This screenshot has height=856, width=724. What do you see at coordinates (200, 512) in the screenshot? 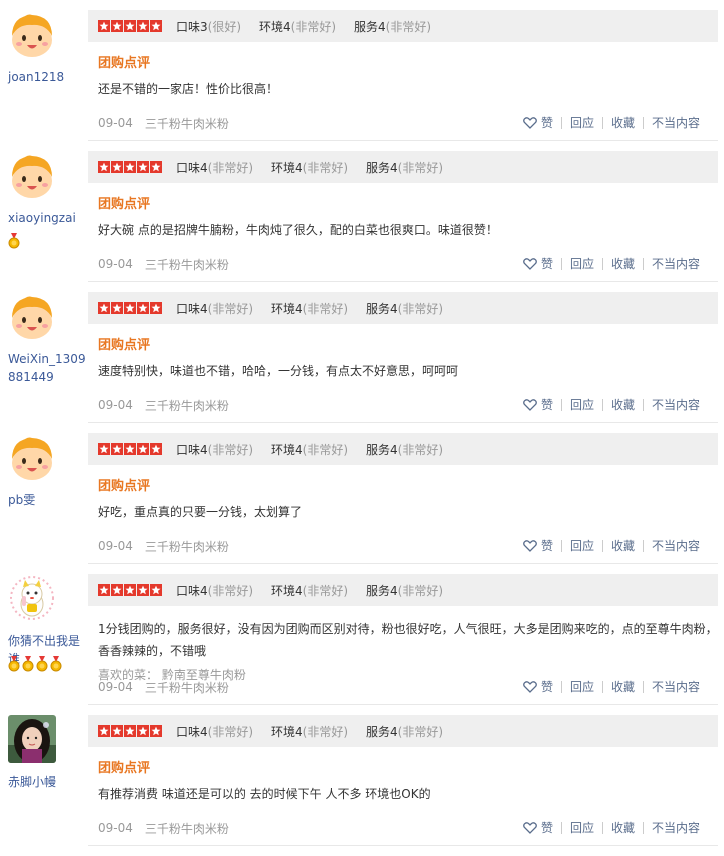
I see `review-text: 好吃，重点真的只要一分钱，太划算了` at bounding box center [200, 512].